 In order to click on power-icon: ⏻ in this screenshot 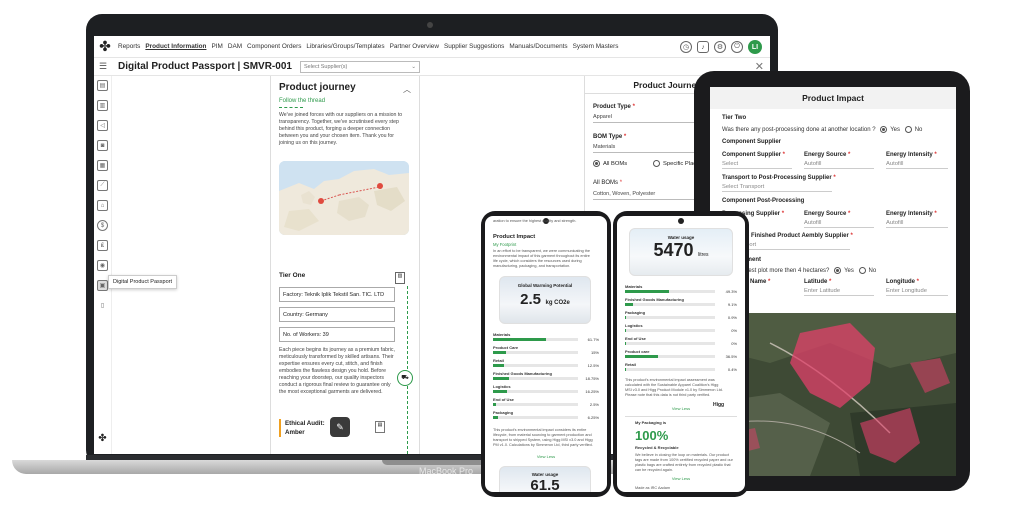, I will do `click(737, 47)`.